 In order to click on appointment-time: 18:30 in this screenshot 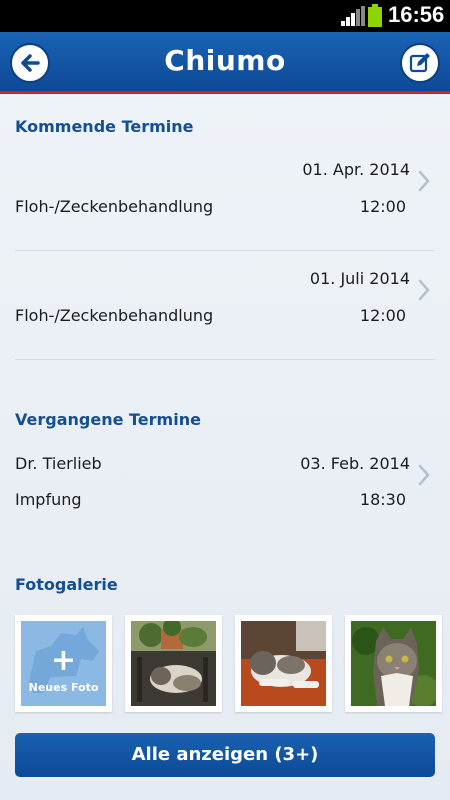, I will do `click(382, 499)`.